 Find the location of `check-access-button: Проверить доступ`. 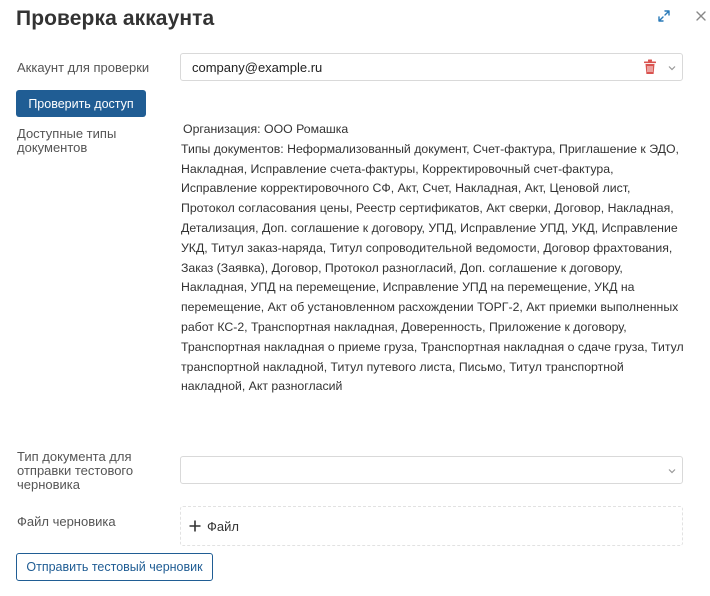

check-access-button: Проверить доступ is located at coordinates (81, 103).